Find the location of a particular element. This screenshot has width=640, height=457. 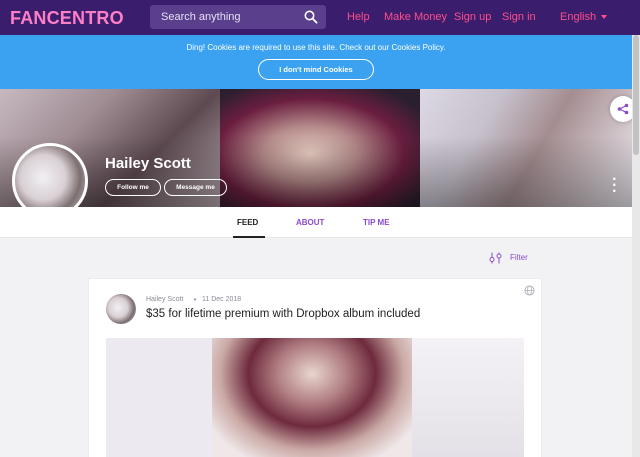

search-box is located at coordinates (238, 17).